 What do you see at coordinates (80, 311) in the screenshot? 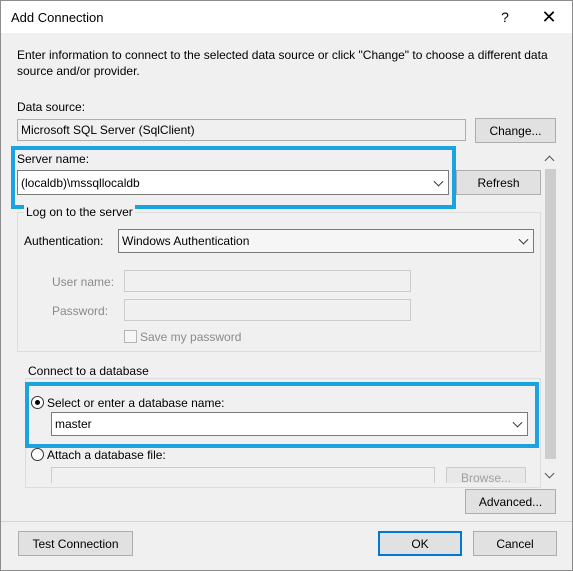
I see `password-label: Password:` at bounding box center [80, 311].